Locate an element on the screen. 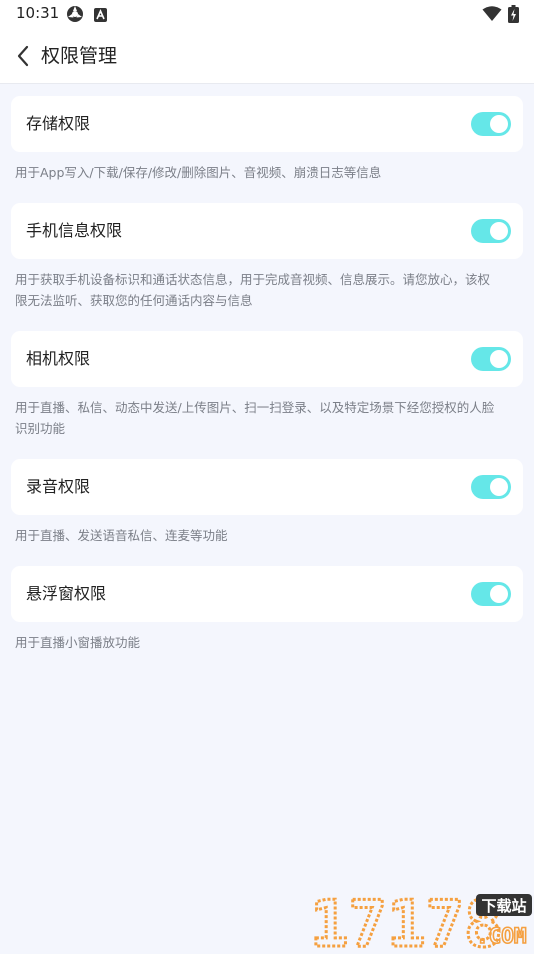 The width and height of the screenshot is (534, 954). permission-toggle-microphone is located at coordinates (491, 487).